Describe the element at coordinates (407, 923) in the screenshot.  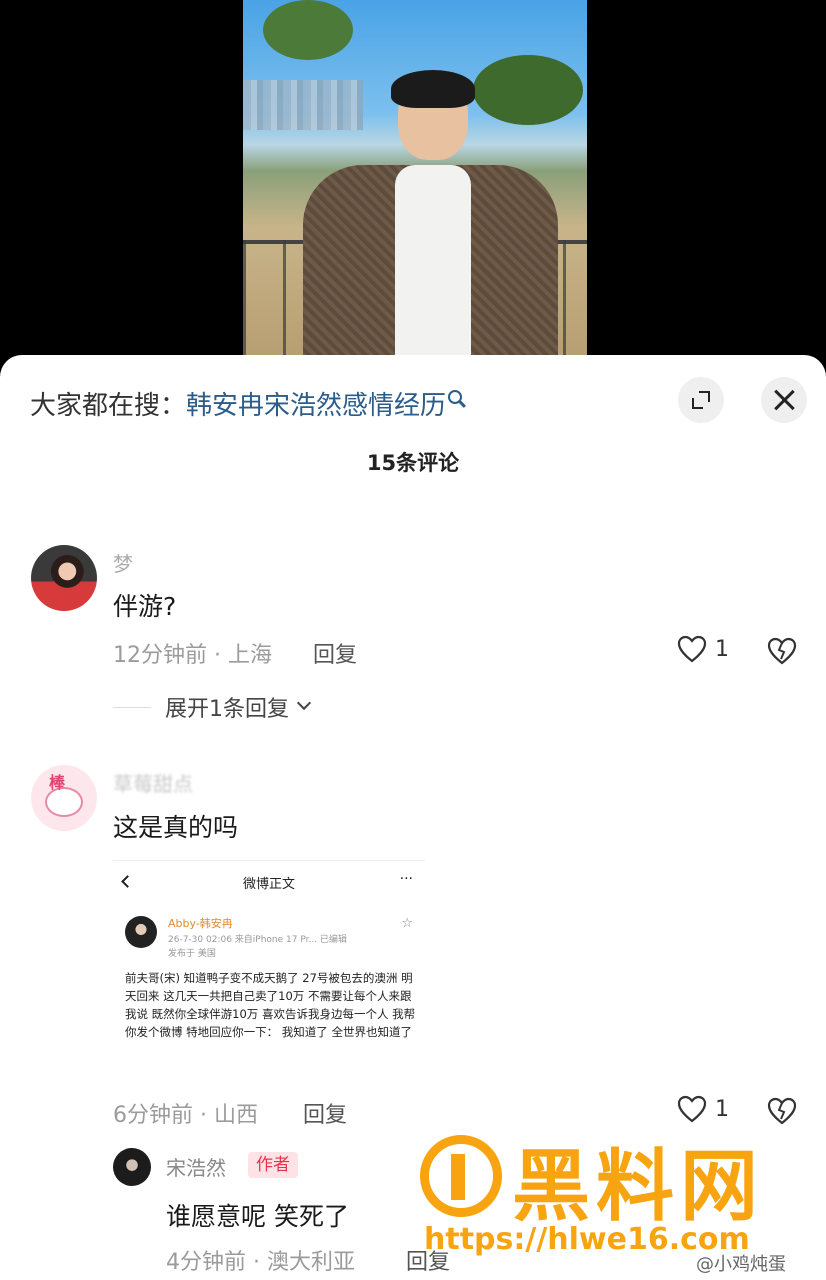
I see `star-icon: ☆` at that location.